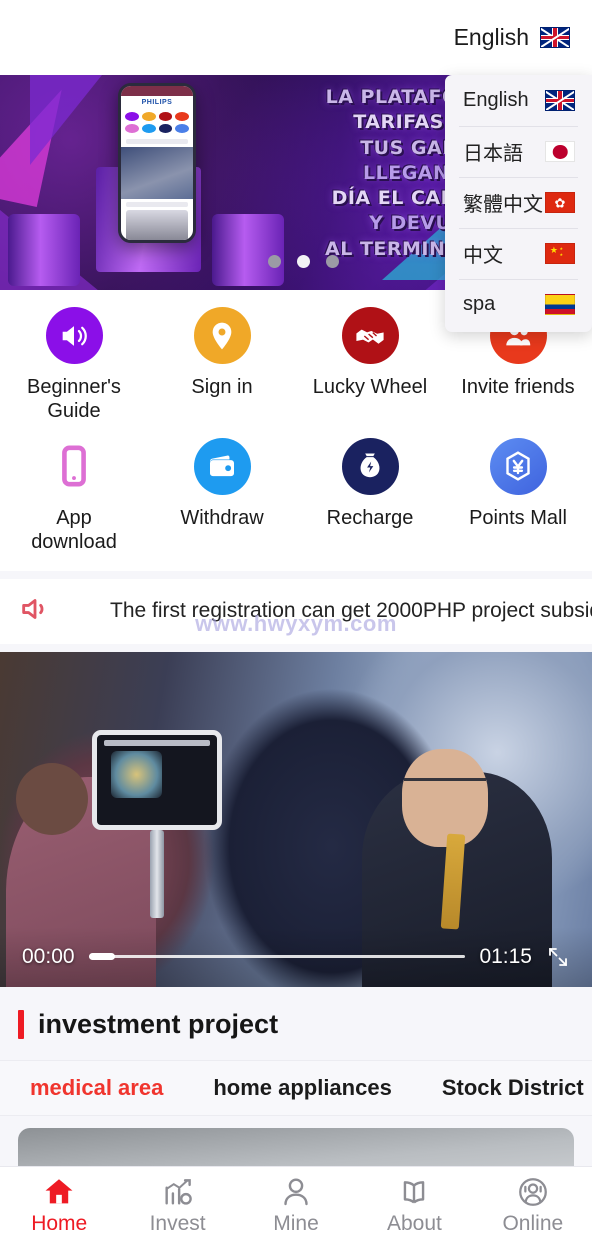 The width and height of the screenshot is (592, 1244). What do you see at coordinates (533, 1223) in the screenshot?
I see `nav-label: Online` at bounding box center [533, 1223].